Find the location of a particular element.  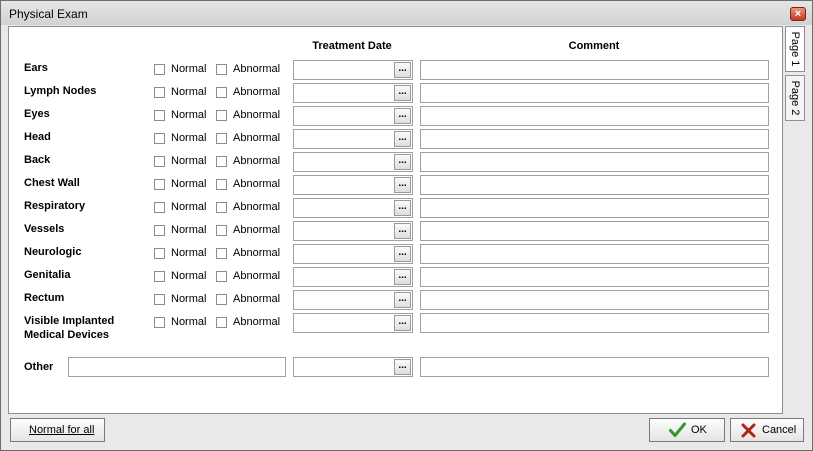

check-icon is located at coordinates (677, 429).